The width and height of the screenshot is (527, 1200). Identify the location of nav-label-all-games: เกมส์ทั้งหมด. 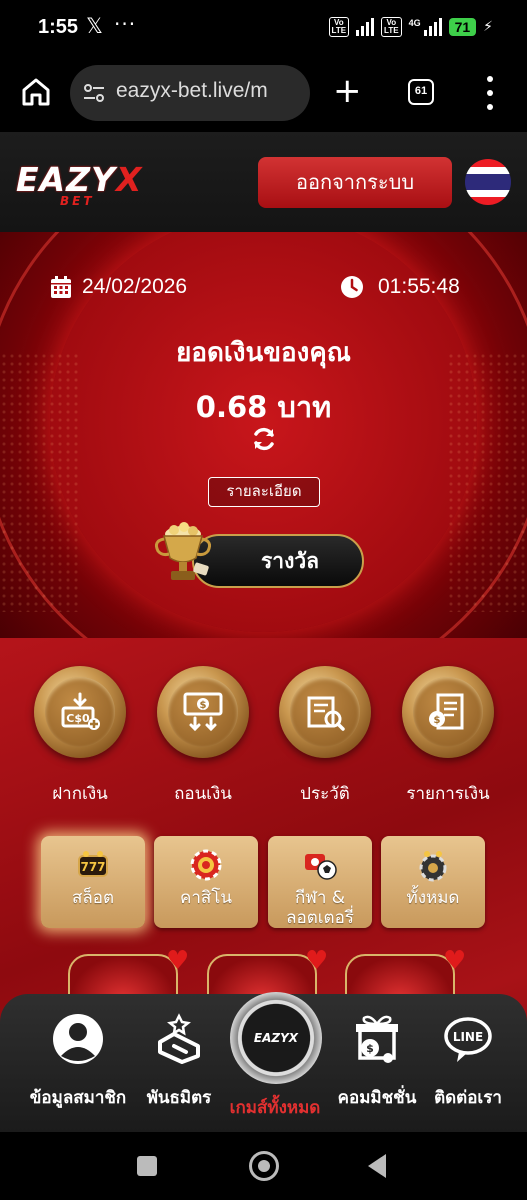
(275, 1107).